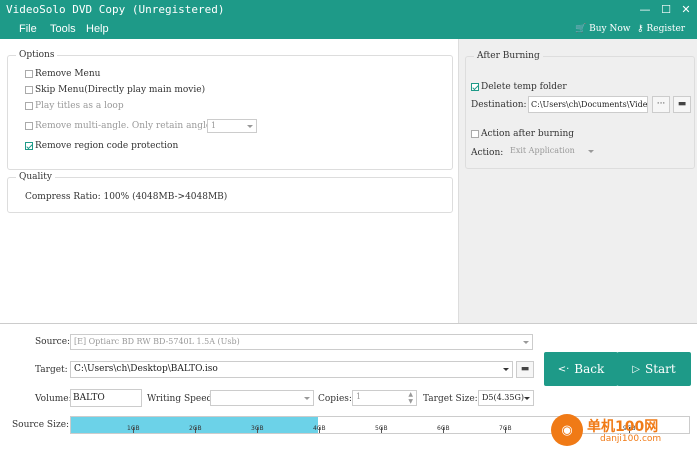  What do you see at coordinates (487, 153) in the screenshot?
I see `action-label: Action:` at bounding box center [487, 153].